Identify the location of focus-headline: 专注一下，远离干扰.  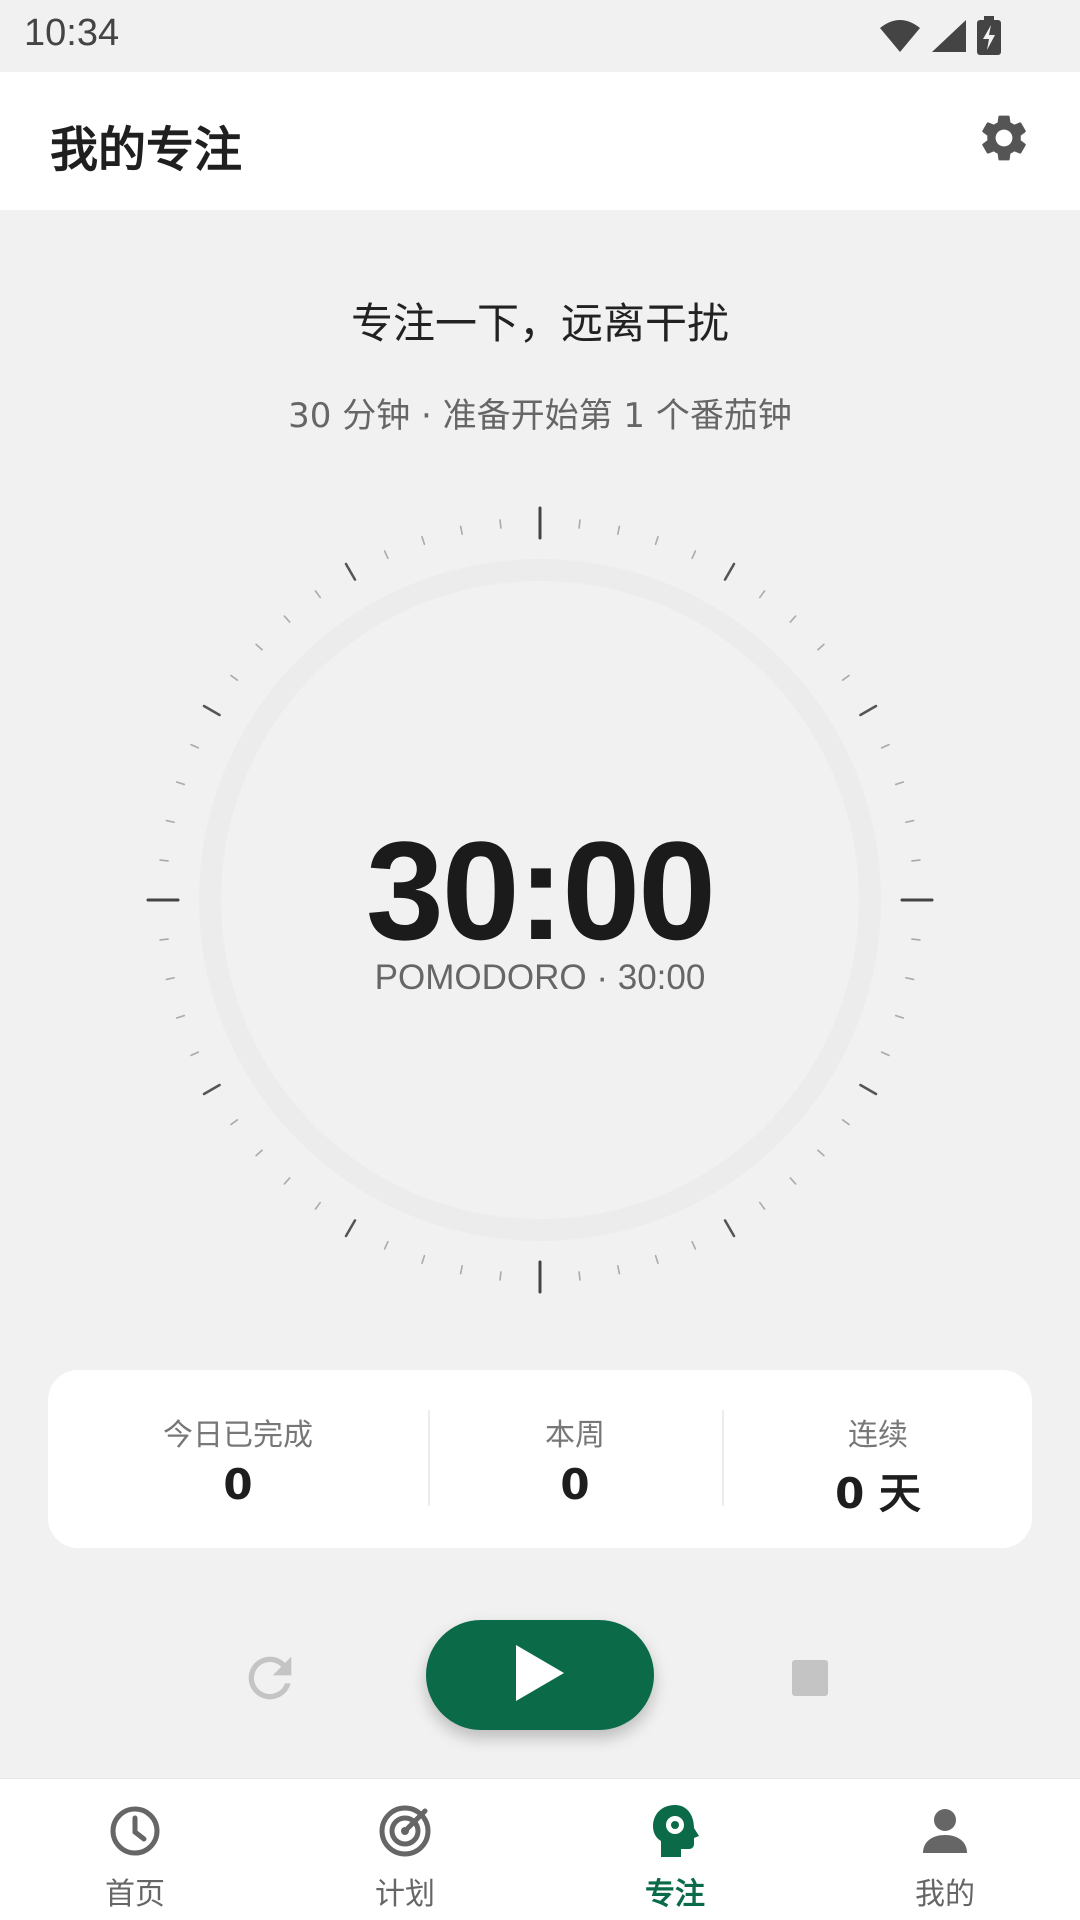
(539, 323).